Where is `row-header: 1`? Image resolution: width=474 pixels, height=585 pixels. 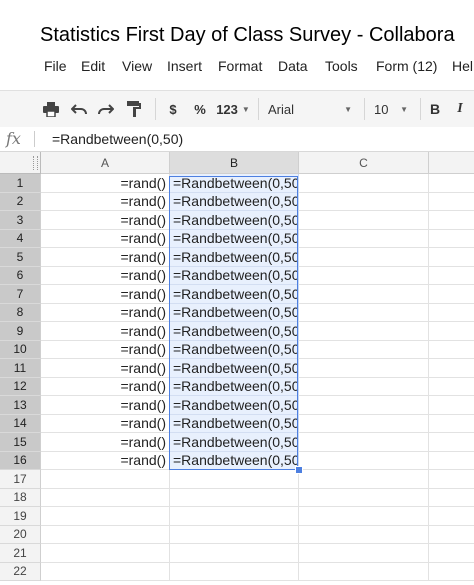 row-header: 1 is located at coordinates (20, 183).